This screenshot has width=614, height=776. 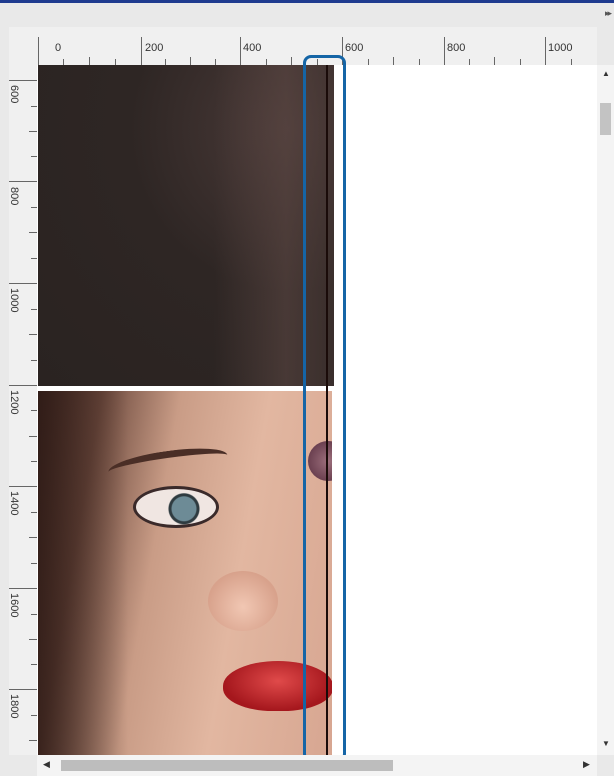 What do you see at coordinates (605, 119) in the screenshot?
I see `vertical-scroll-thumb` at bounding box center [605, 119].